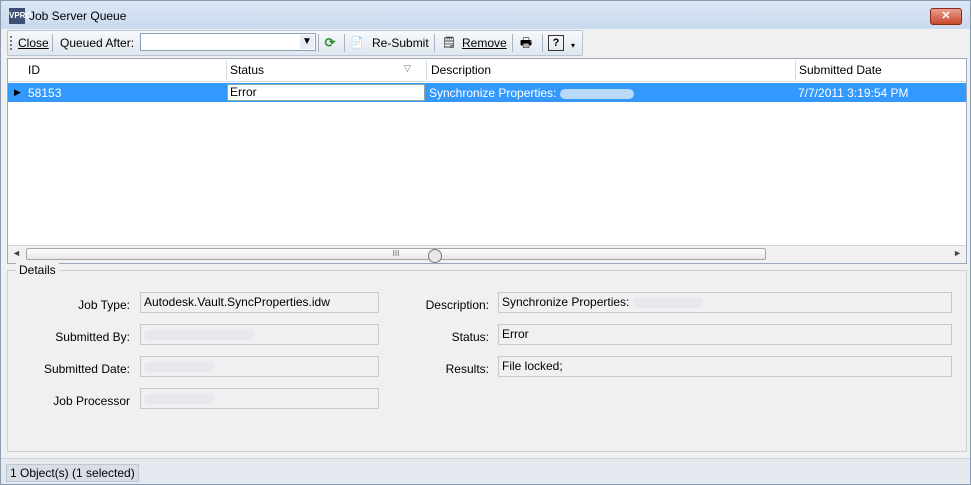 The height and width of the screenshot is (485, 971). I want to click on refresh-icon: ⟳, so click(330, 43).